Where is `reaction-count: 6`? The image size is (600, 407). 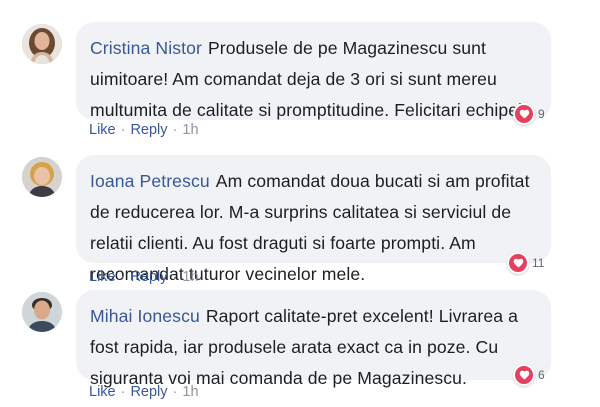 reaction-count: 6 is located at coordinates (541, 375).